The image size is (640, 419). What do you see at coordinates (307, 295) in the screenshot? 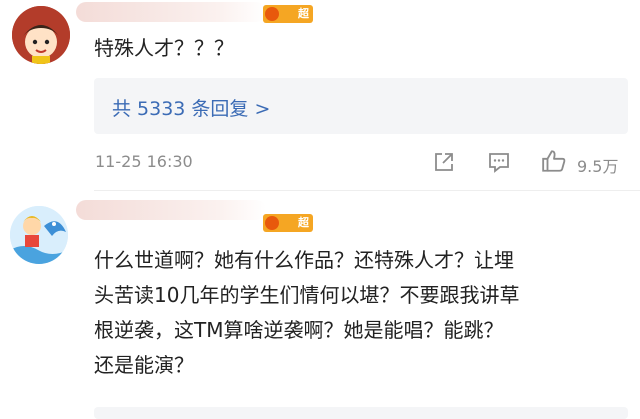
I see `comment-text-line: 头苦读10几年的学生们情何以堪？不要跟我讲草` at bounding box center [307, 295].